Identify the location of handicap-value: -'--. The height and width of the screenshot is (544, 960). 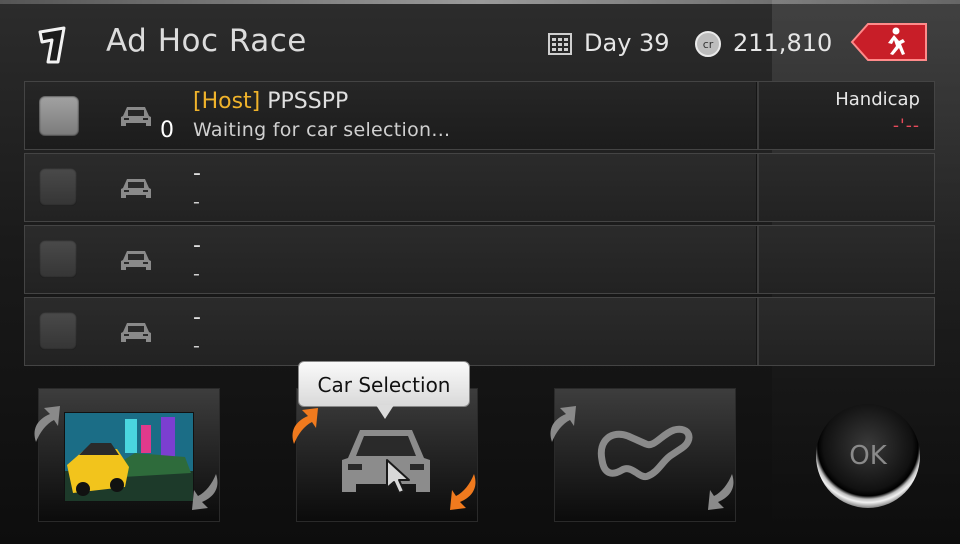
(906, 126).